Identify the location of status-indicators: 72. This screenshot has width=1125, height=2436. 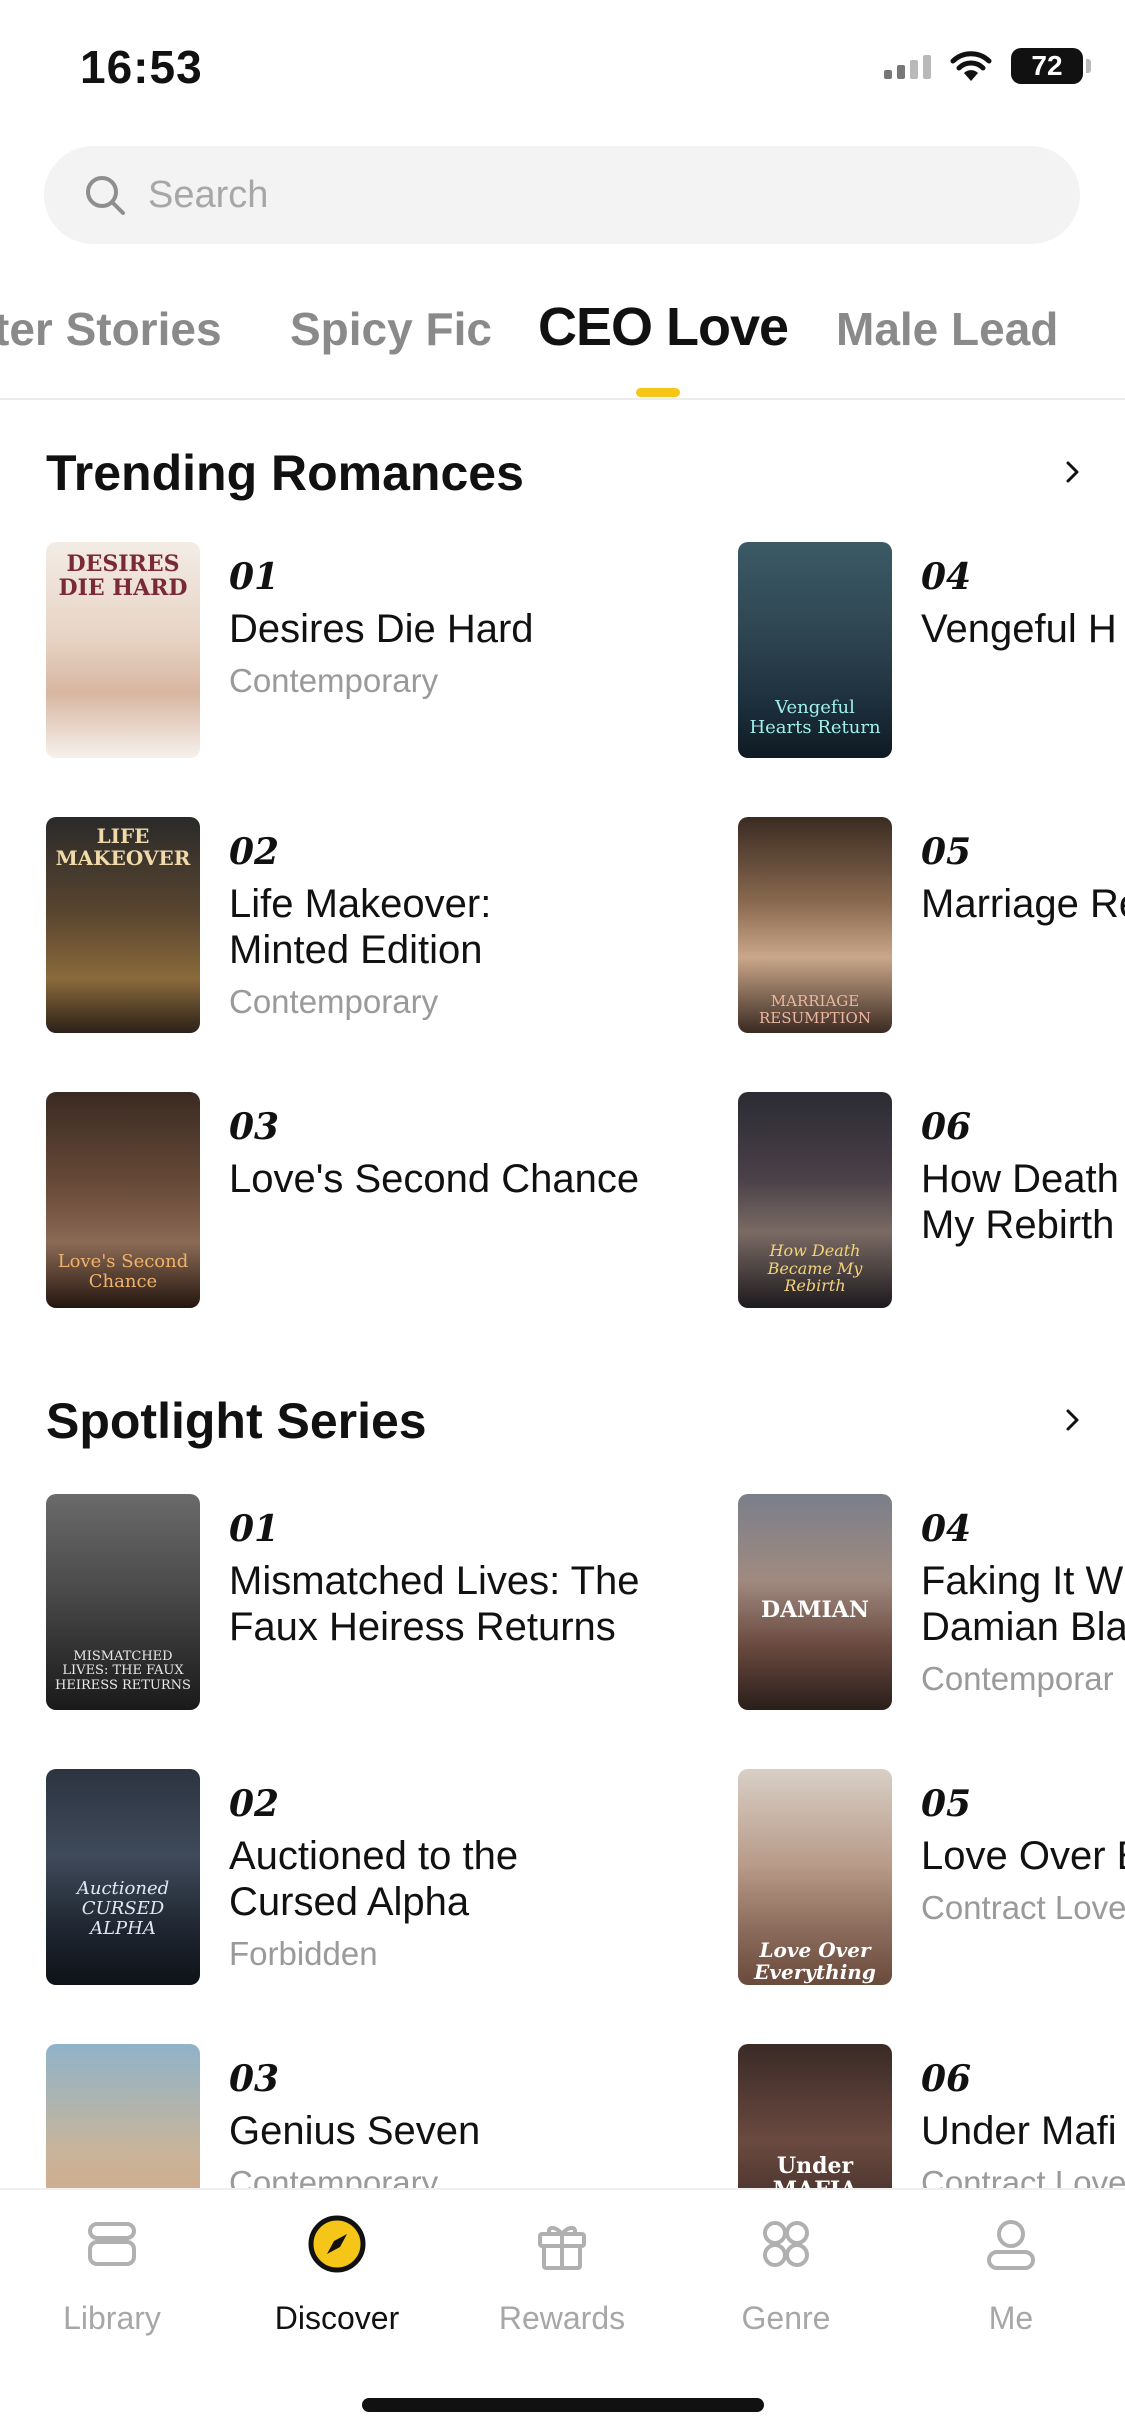
(987, 66).